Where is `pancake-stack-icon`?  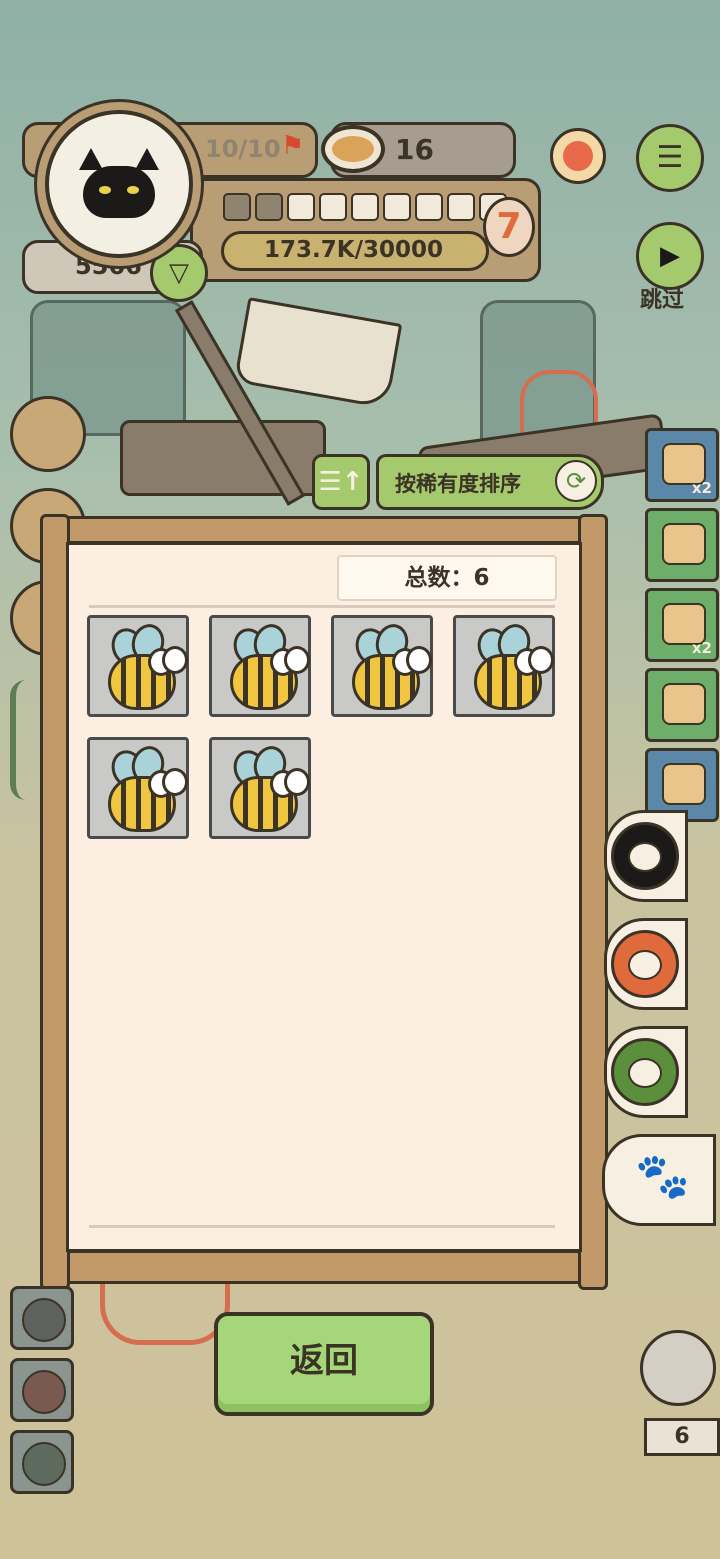
pancake-stack-icon is located at coordinates (684, 704).